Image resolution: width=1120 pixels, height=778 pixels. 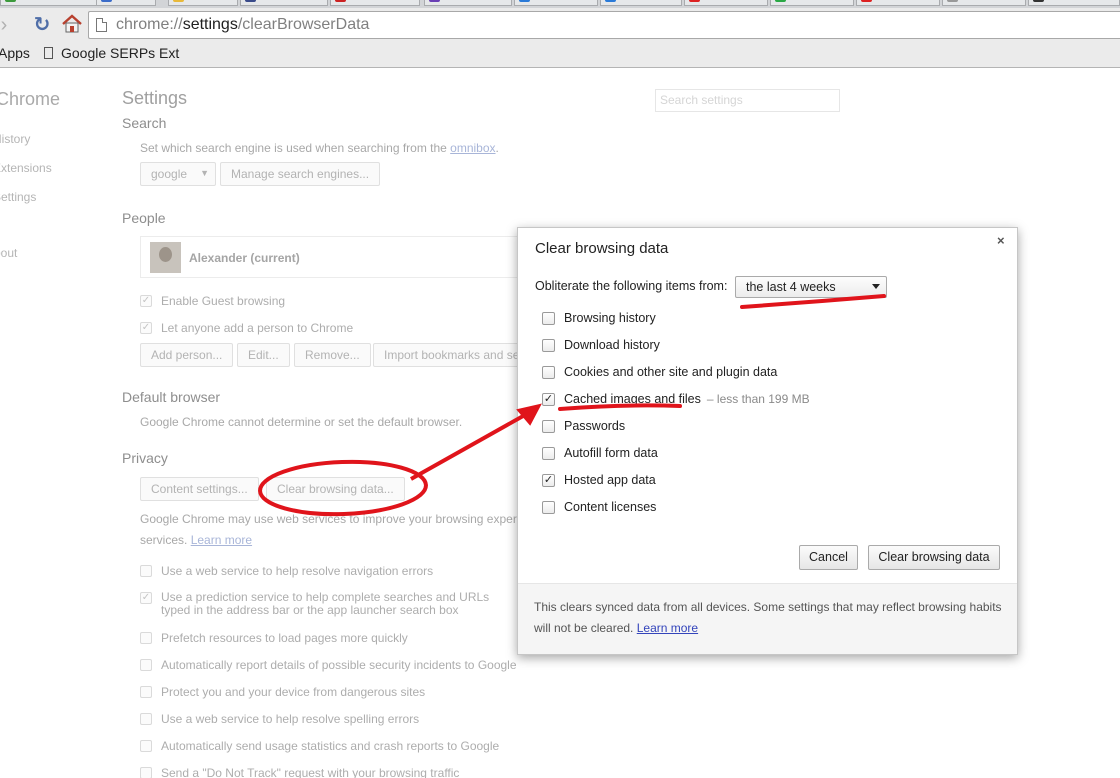 What do you see at coordinates (611, 453) in the screenshot?
I see `option-label: Autofill form data` at bounding box center [611, 453].